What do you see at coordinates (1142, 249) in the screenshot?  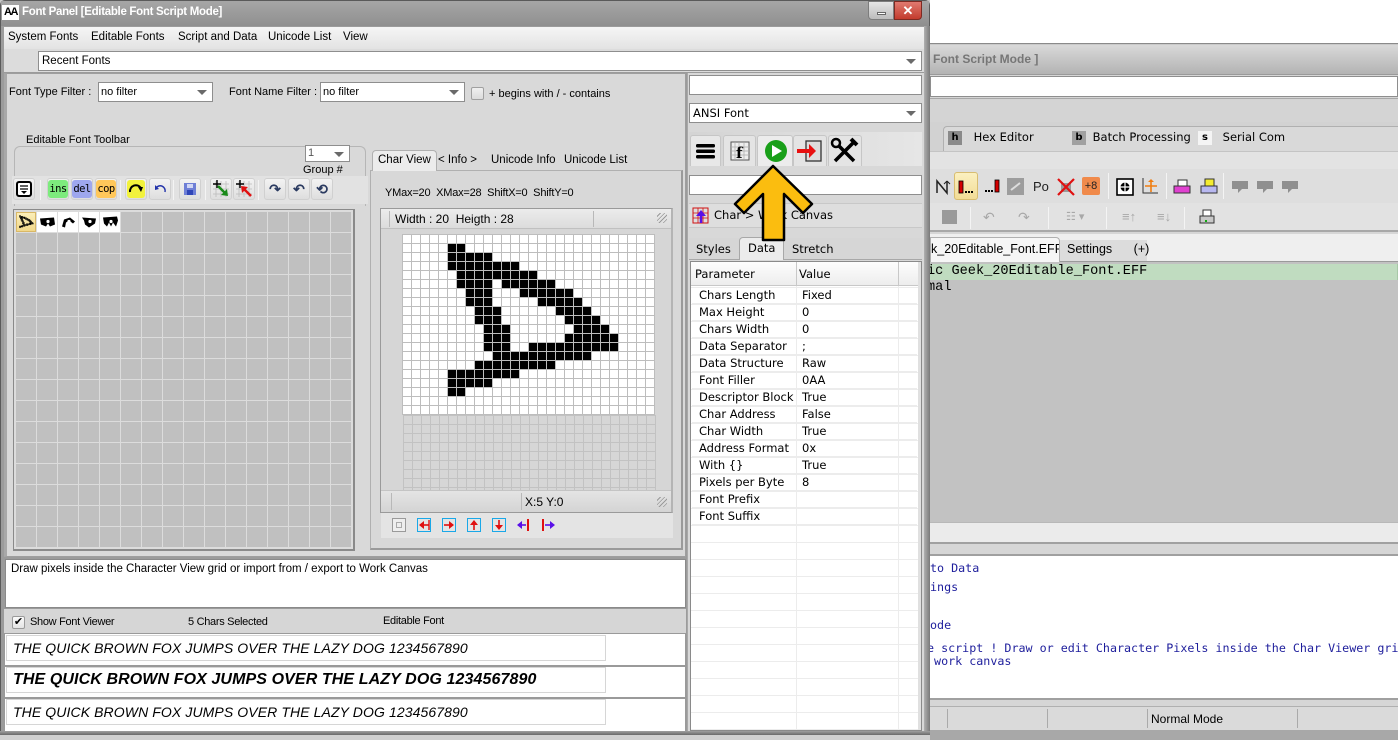 I see `add-tab-button: (+)` at bounding box center [1142, 249].